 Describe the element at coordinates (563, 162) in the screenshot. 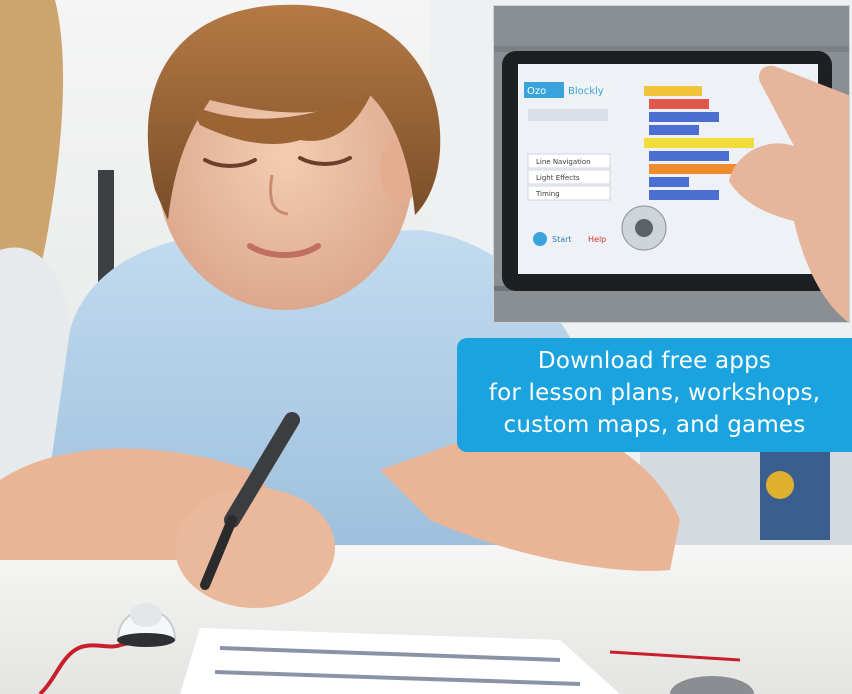

I see `menu-item-1: Line Navigation` at that location.